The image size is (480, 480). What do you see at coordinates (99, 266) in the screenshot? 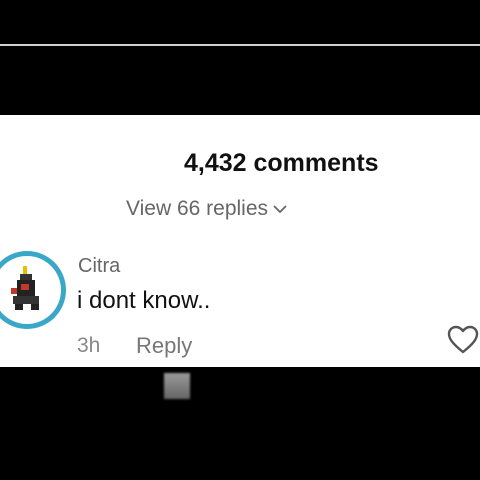
I see `comment-username: Citra` at bounding box center [99, 266].